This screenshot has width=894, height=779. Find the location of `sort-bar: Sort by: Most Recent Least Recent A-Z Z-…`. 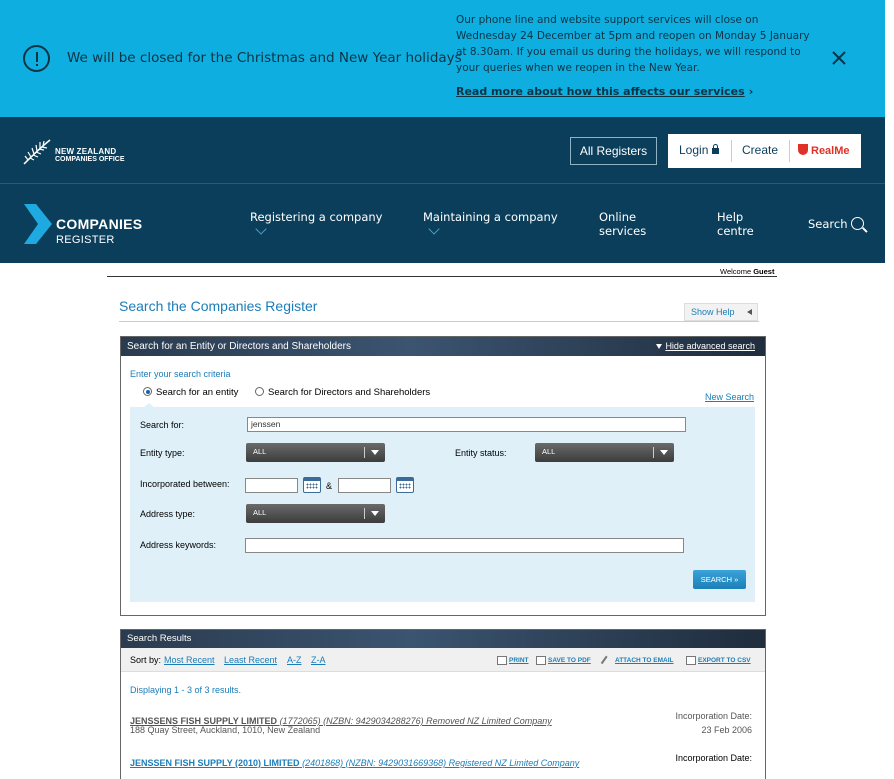

sort-bar: Sort by: Most Recent Least Recent A-Z Z-… is located at coordinates (443, 660).